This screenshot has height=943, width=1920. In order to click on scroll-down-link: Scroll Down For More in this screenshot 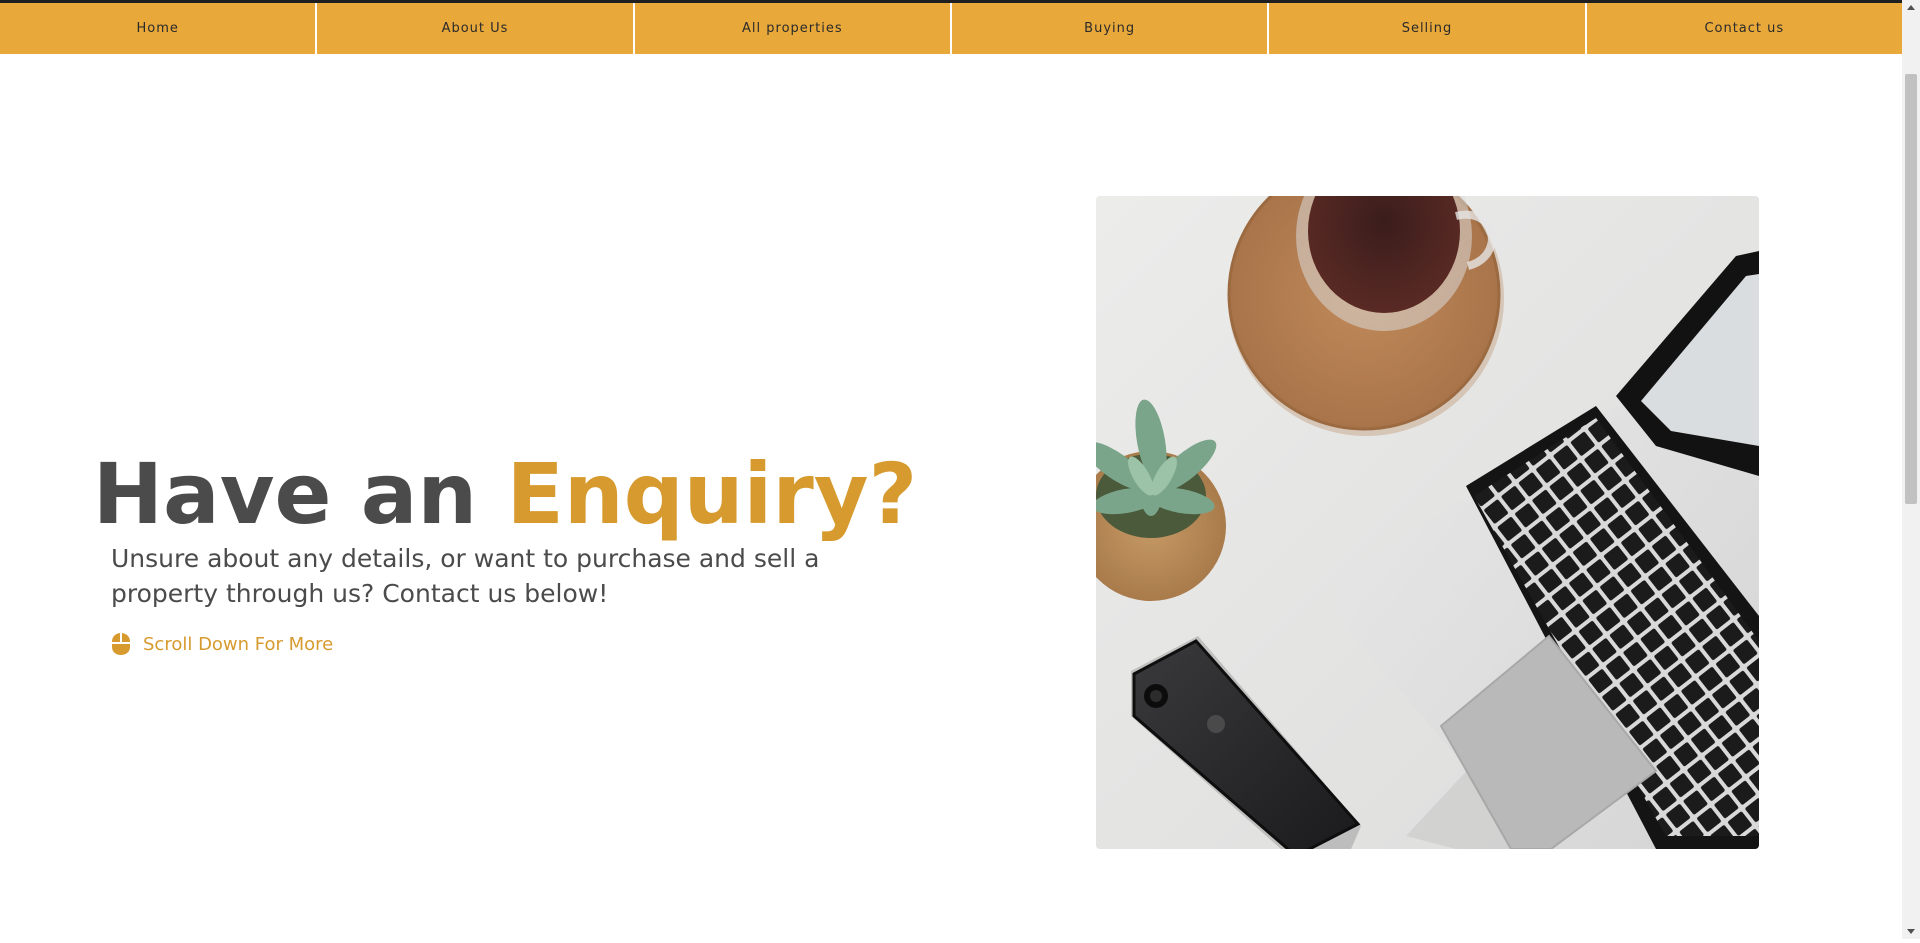, I will do `click(222, 644)`.